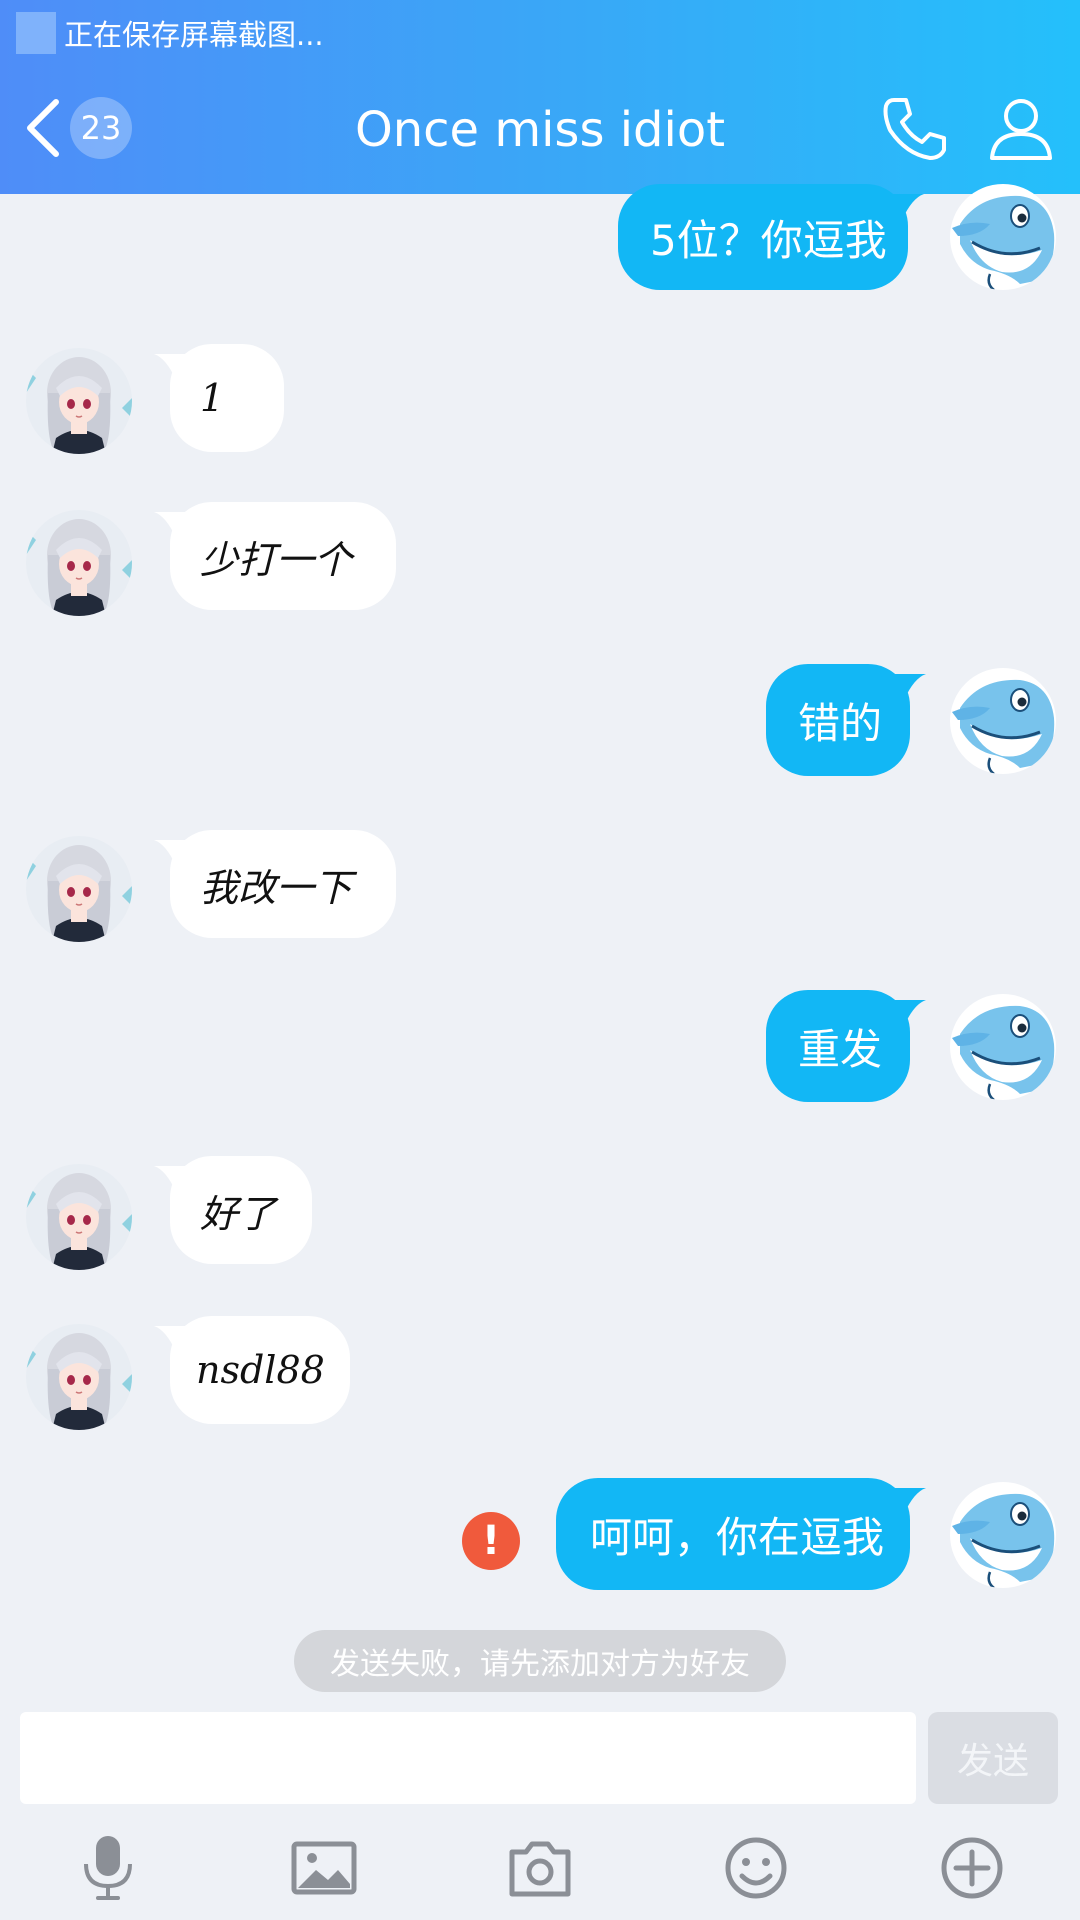 The width and height of the screenshot is (1080, 1920). Describe the element at coordinates (840, 1049) in the screenshot. I see `message-text: 重发` at that location.